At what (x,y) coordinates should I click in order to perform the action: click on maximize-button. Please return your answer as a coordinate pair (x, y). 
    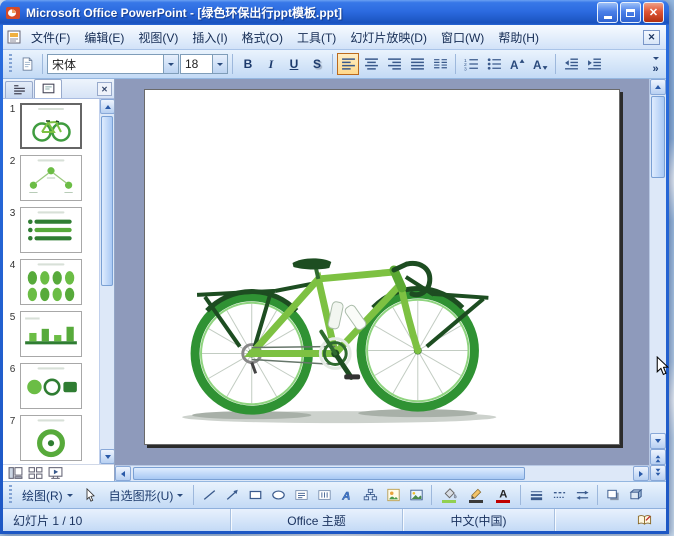
    Looking at the image, I should click on (630, 12).